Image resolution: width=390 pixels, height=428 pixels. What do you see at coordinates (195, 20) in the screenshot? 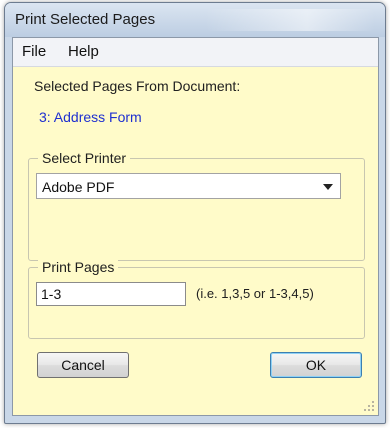
I see `title-bar: Print Selected Pages` at bounding box center [195, 20].